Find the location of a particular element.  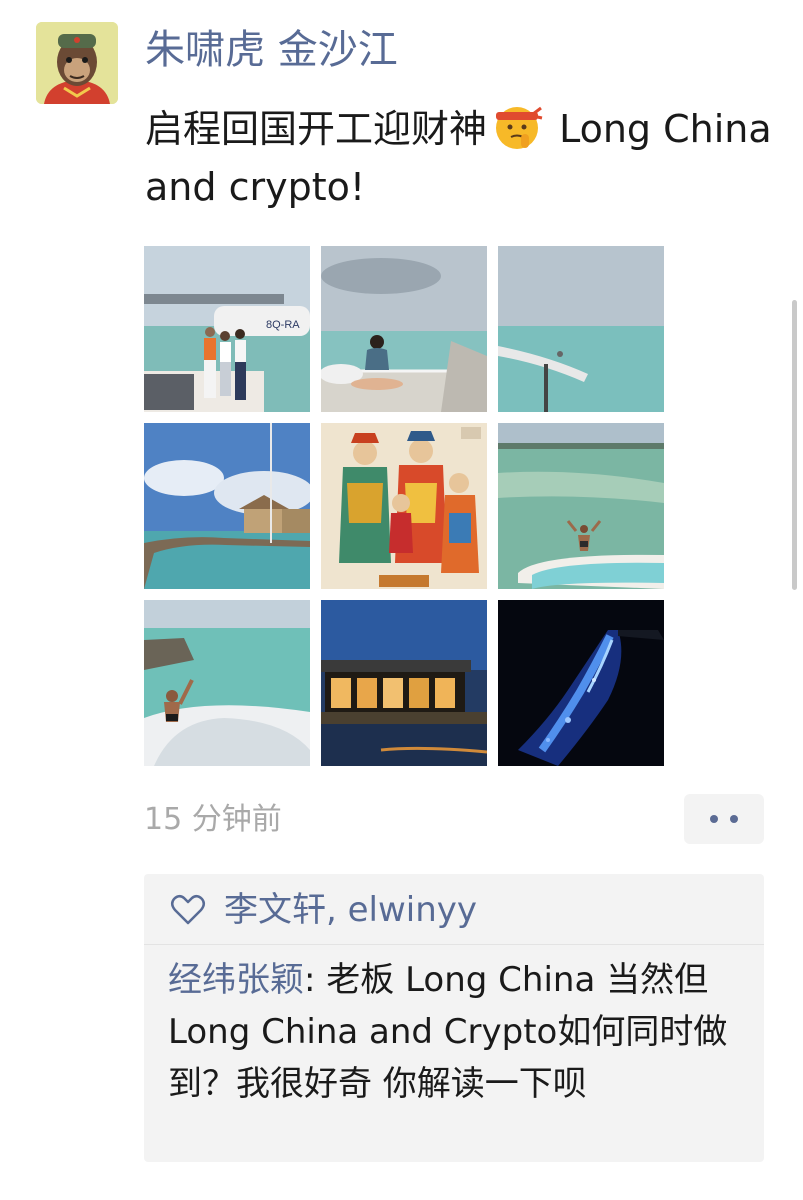

post-timestamp: 15 分钟前 is located at coordinates (213, 819).